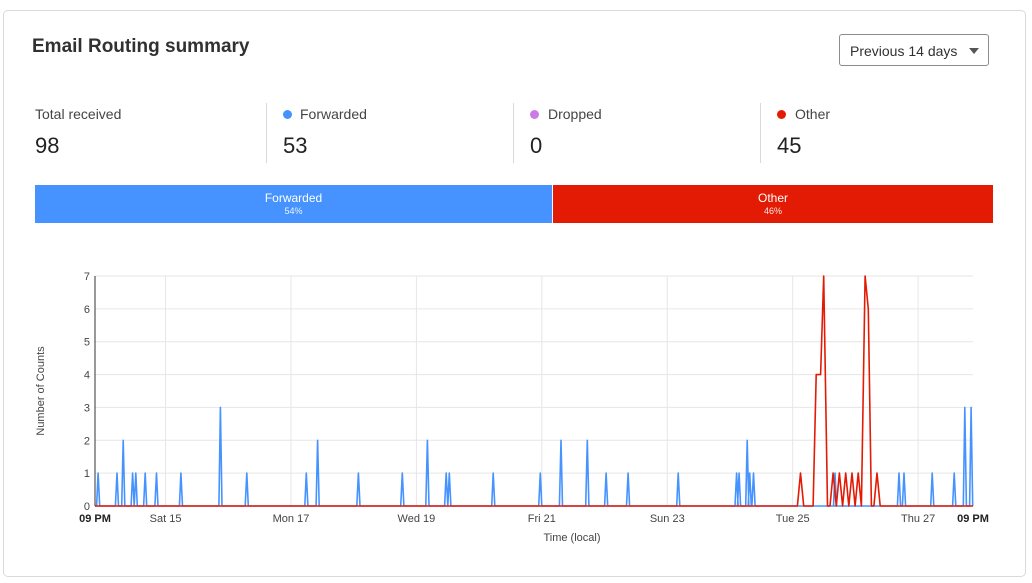  I want to click on stat-value: 45, so click(789, 145).